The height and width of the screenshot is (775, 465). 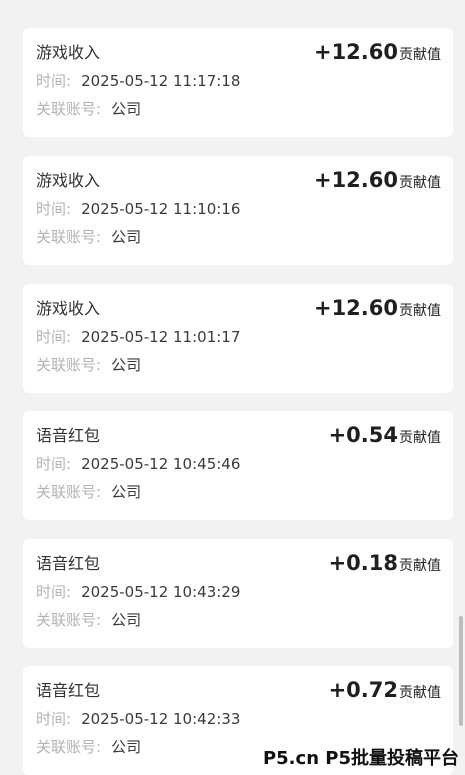 I want to click on time-value: 2025-05-12 10:45:46, so click(x=161, y=464).